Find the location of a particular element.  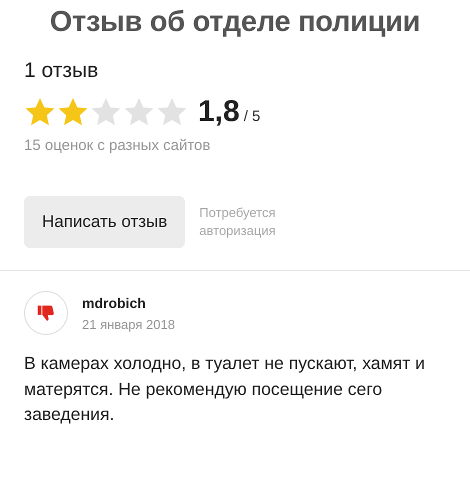

review-author: mdrobich is located at coordinates (114, 302).